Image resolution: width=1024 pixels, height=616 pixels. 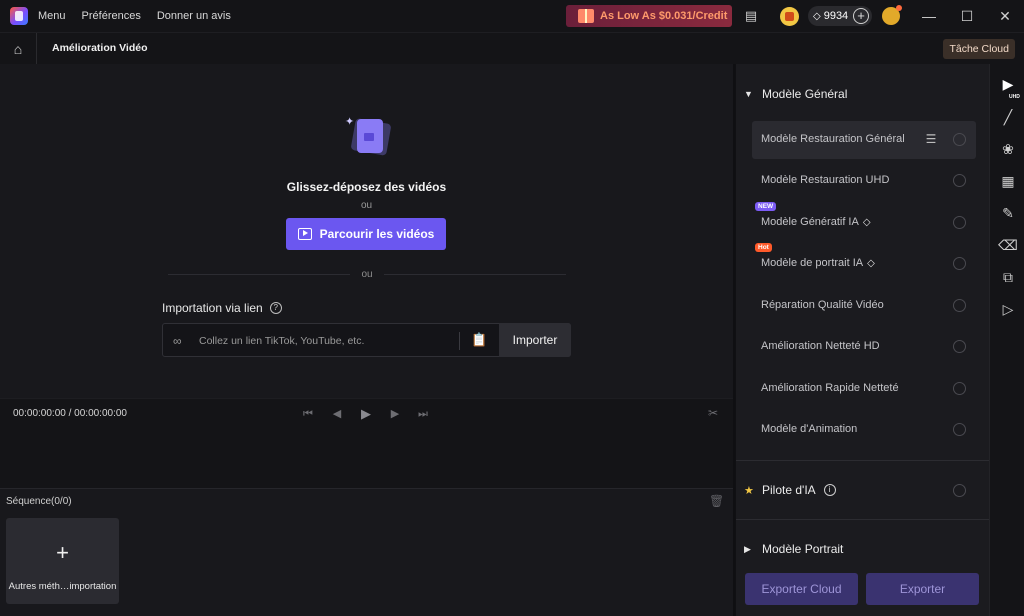 What do you see at coordinates (18, 49) in the screenshot?
I see `home-icon: ⌂` at bounding box center [18, 49].